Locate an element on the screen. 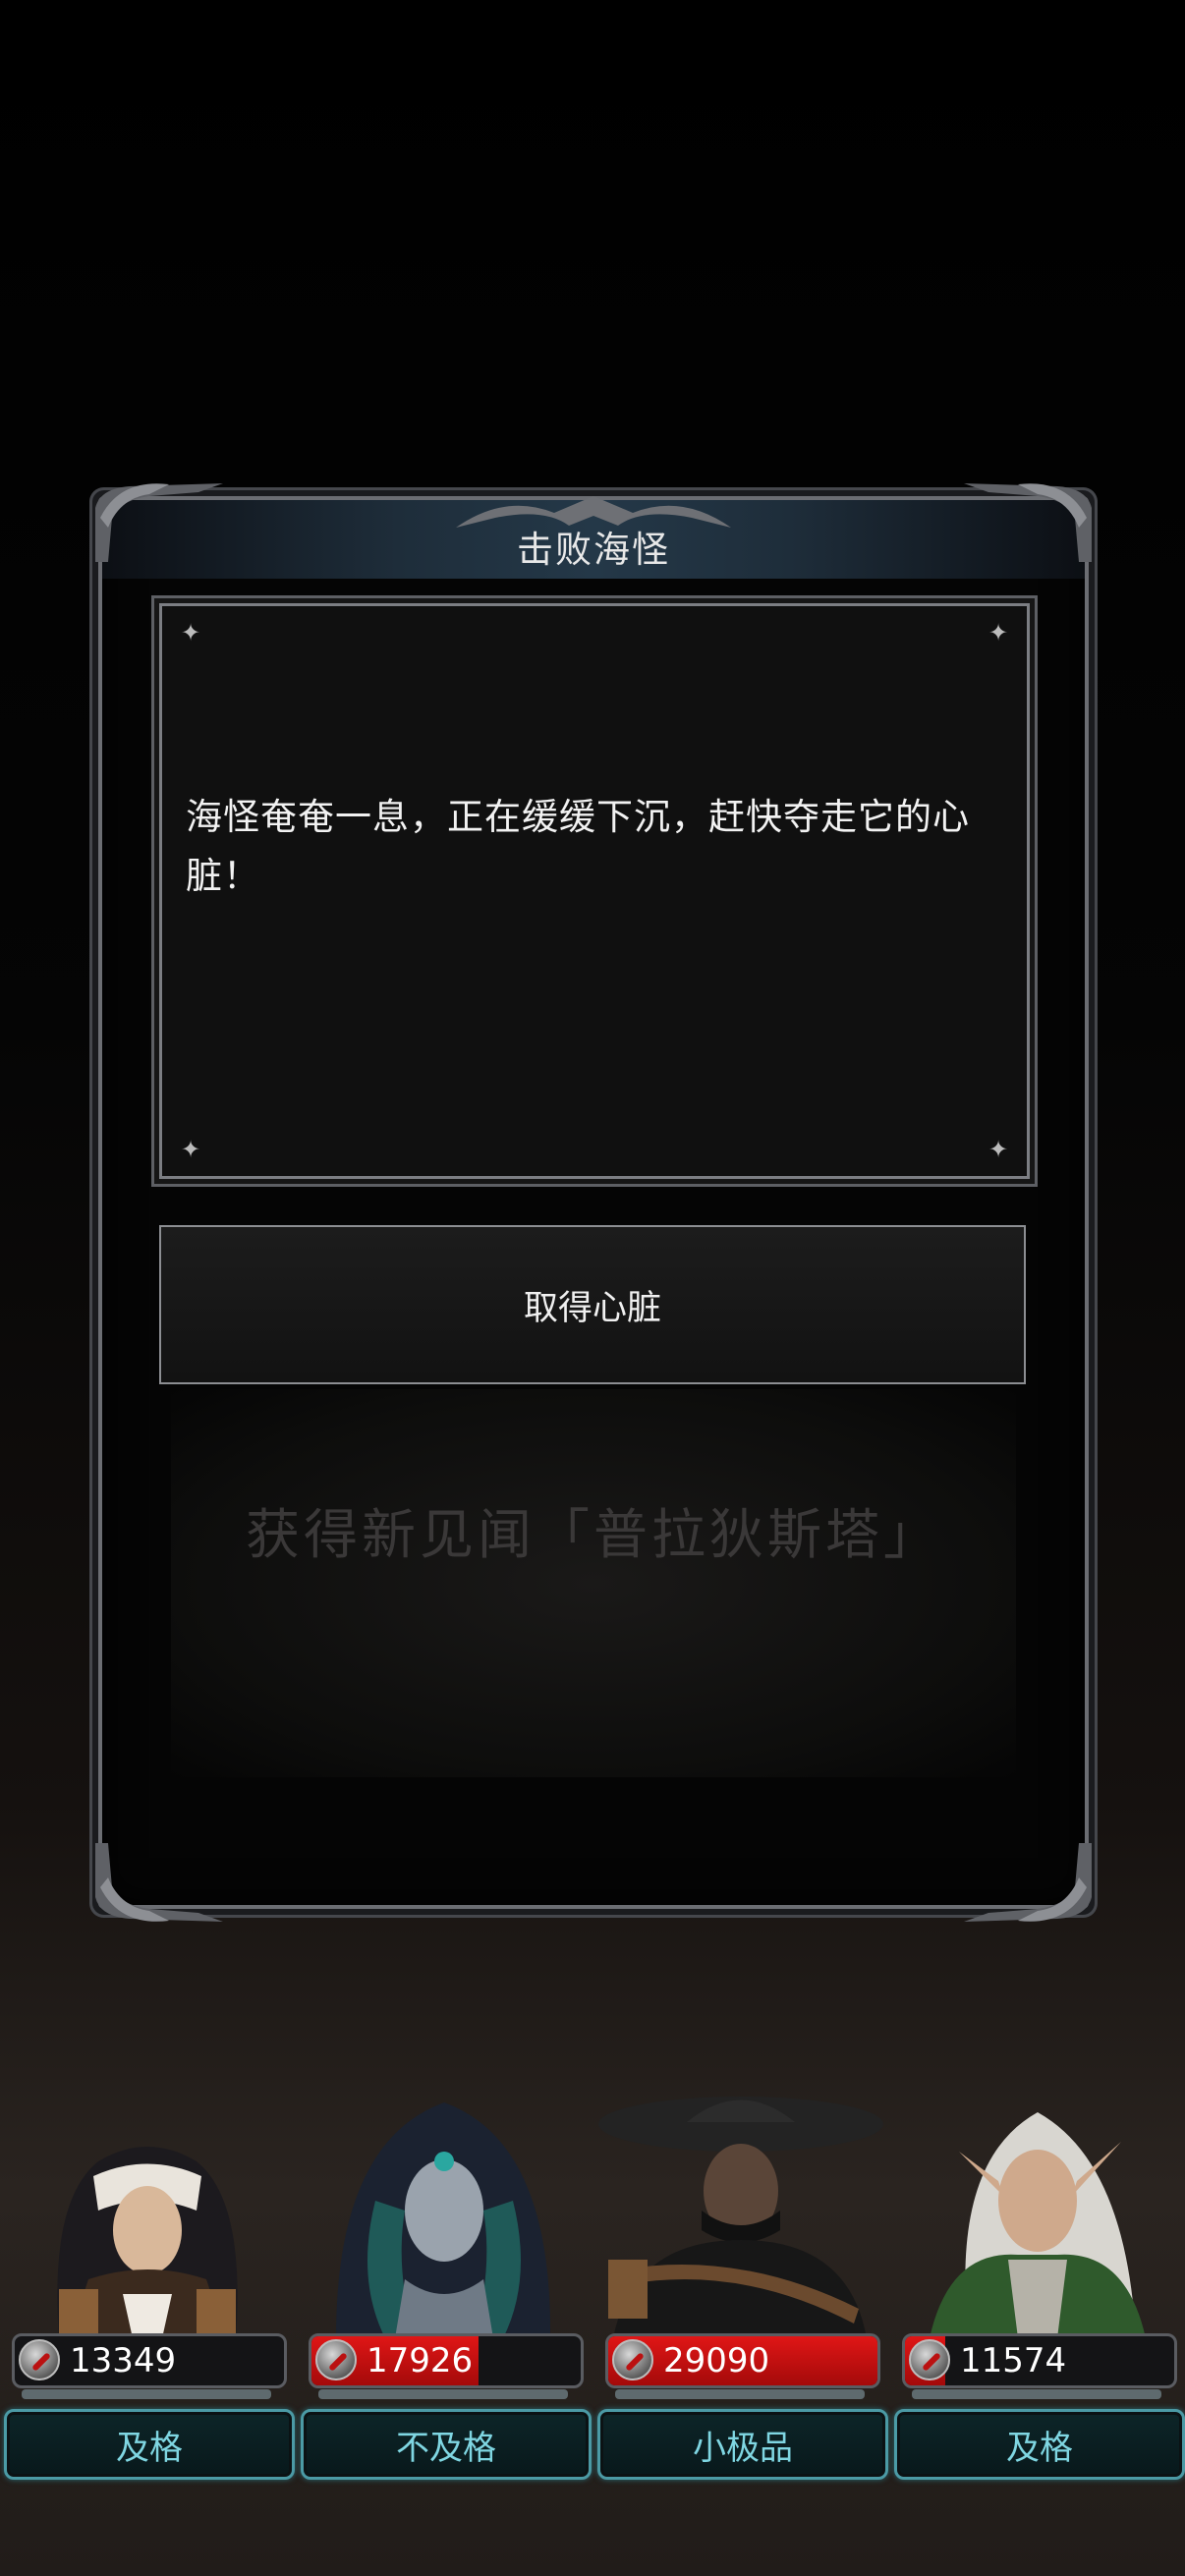 The width and height of the screenshot is (1185, 2576). power-bar: 17926 is located at coordinates (447, 2360).